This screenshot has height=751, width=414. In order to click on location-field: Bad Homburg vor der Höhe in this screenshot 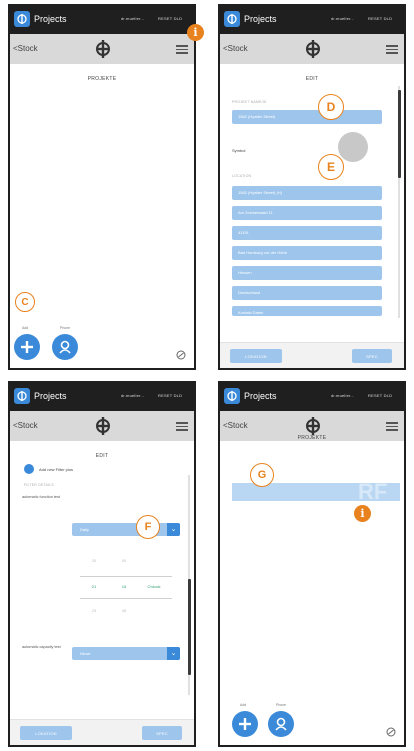, I will do `click(307, 253)`.